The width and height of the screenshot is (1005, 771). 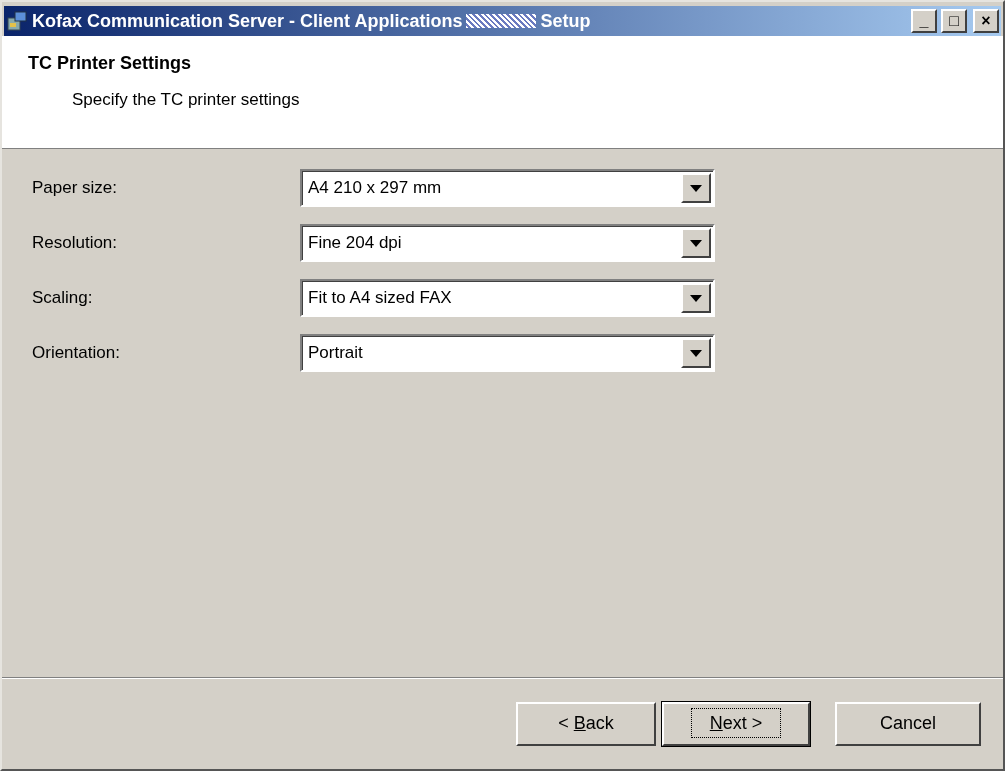 What do you see at coordinates (565, 21) in the screenshot?
I see `window-title: Setup` at bounding box center [565, 21].